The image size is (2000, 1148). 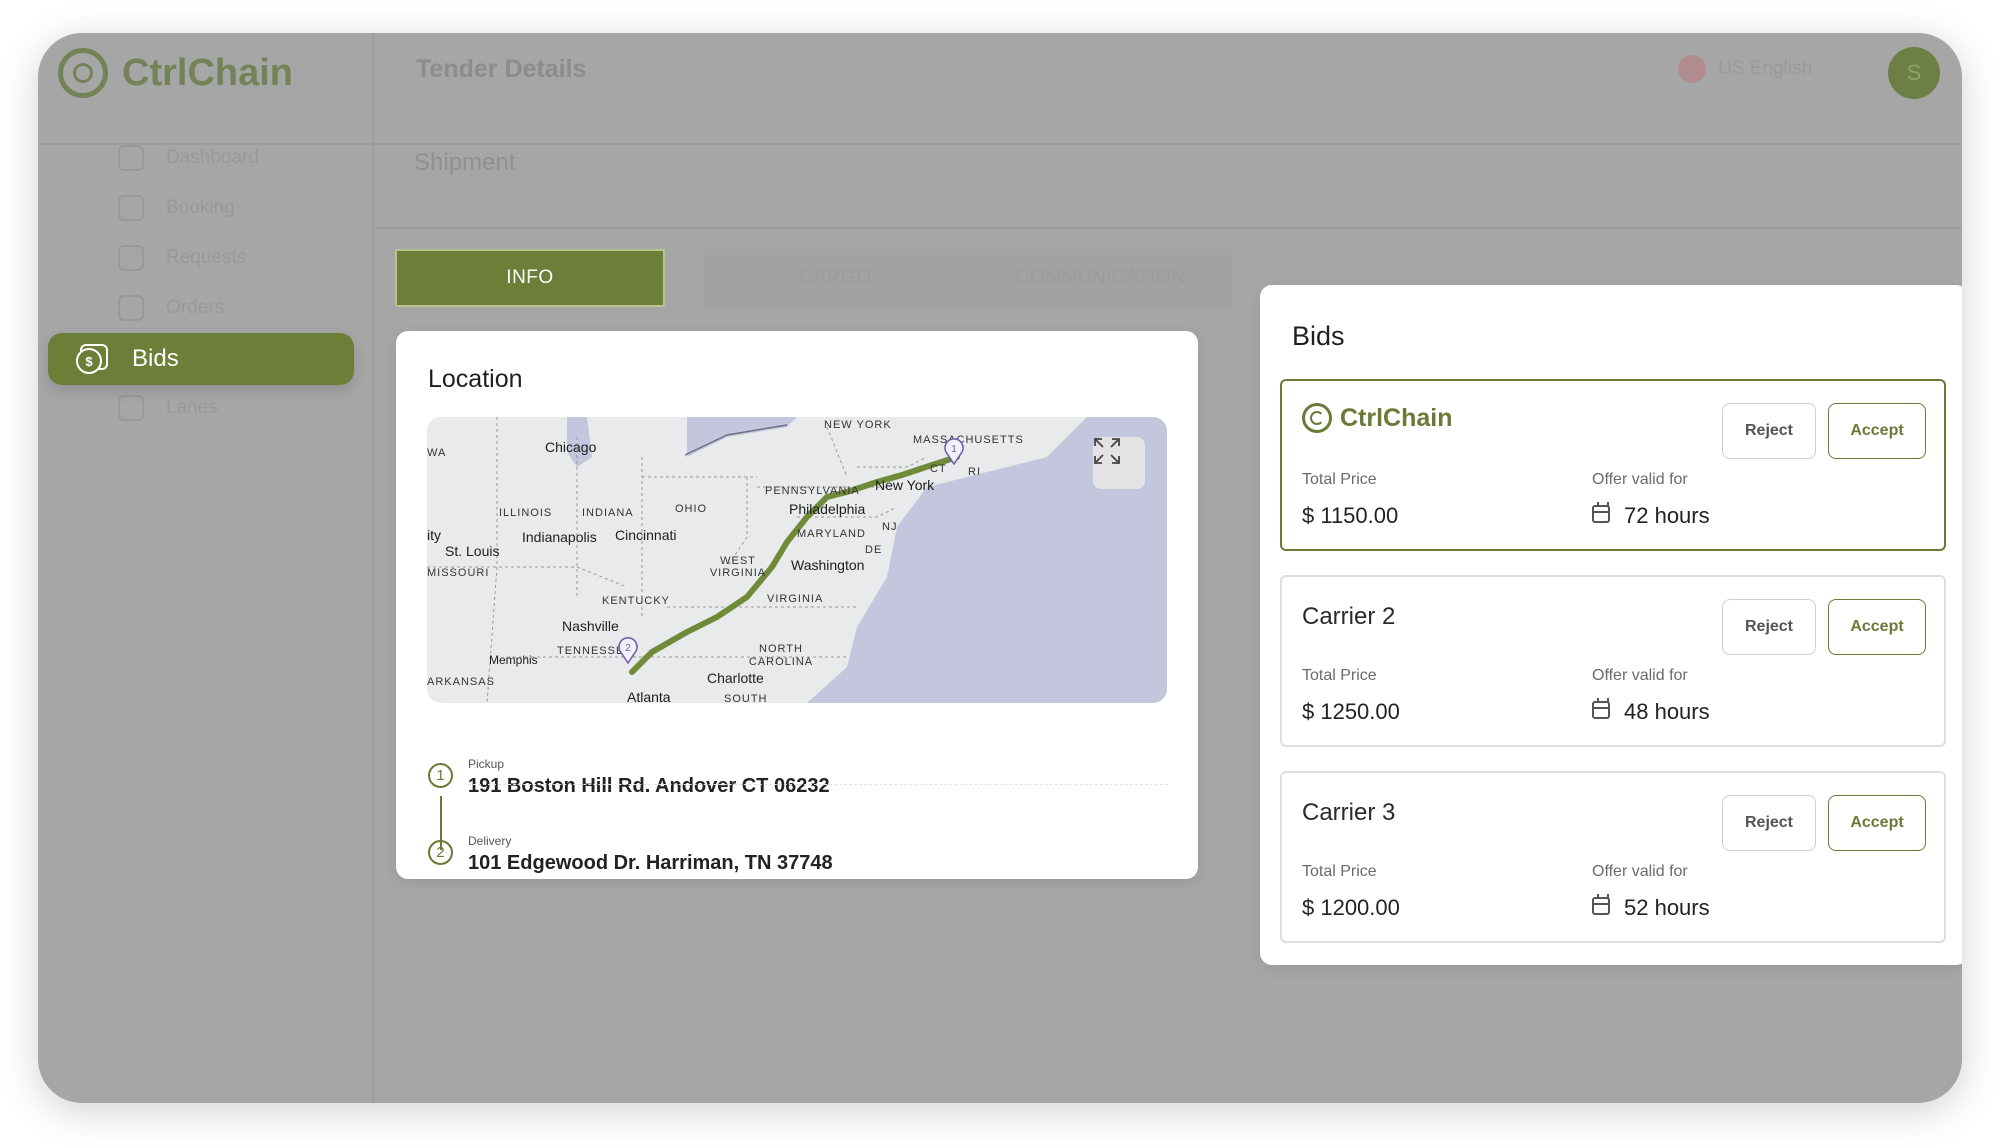 I want to click on sidebar-item-label: Requests, so click(x=206, y=257).